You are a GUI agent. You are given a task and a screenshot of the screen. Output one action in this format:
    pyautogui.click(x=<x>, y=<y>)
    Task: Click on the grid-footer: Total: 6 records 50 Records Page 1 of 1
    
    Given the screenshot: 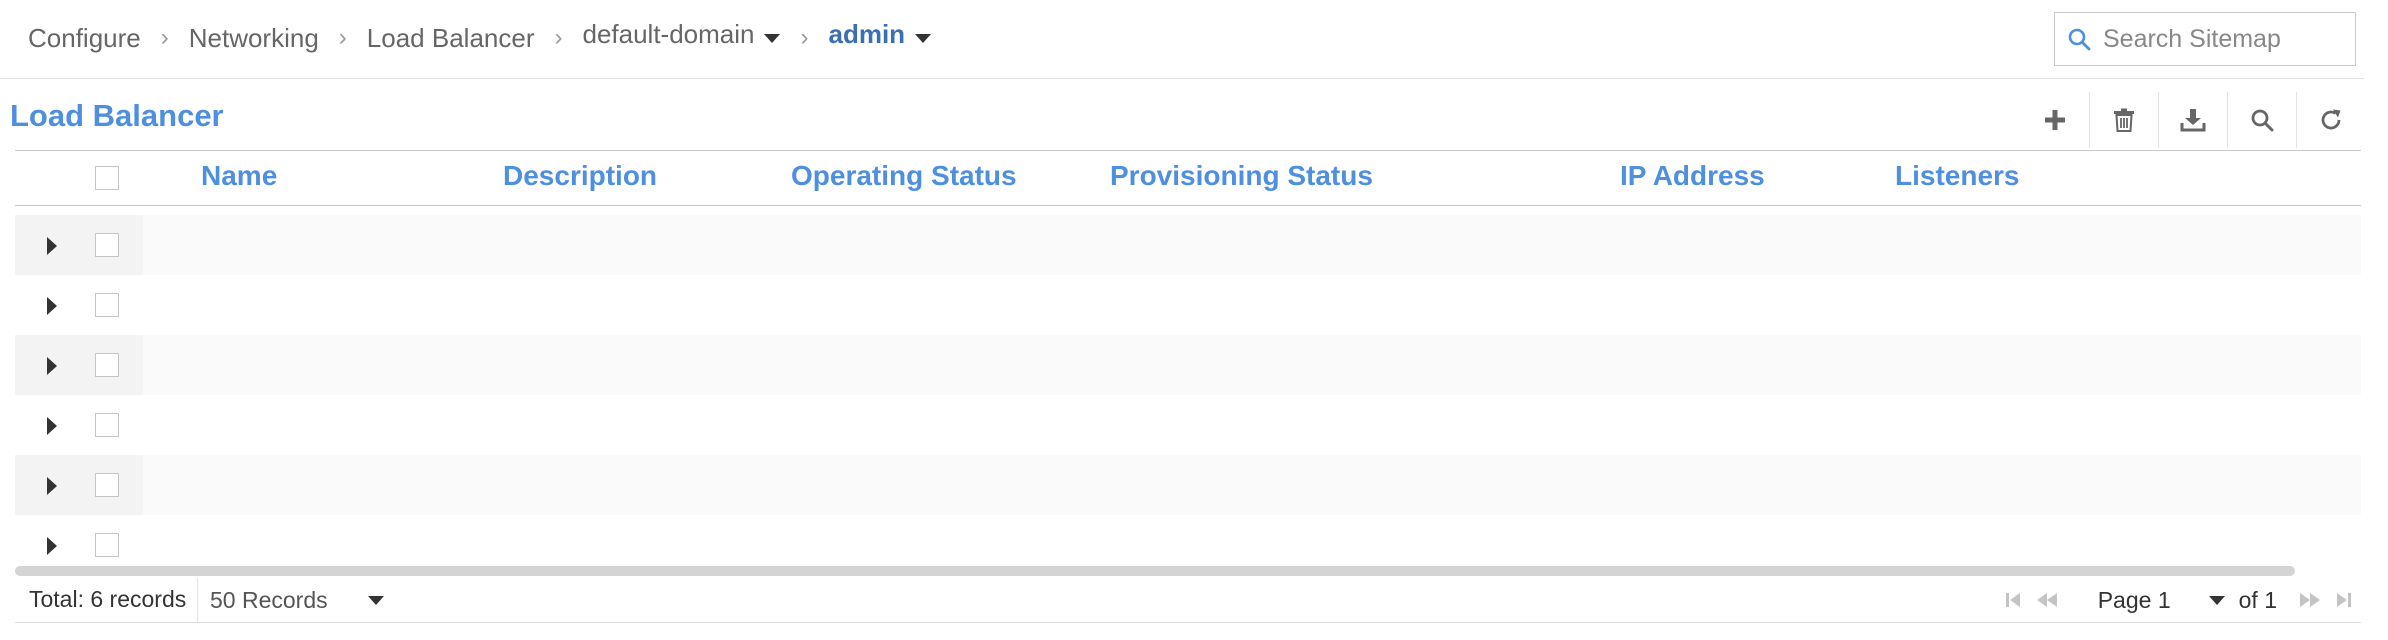 What is the action you would take?
    pyautogui.click(x=1188, y=600)
    